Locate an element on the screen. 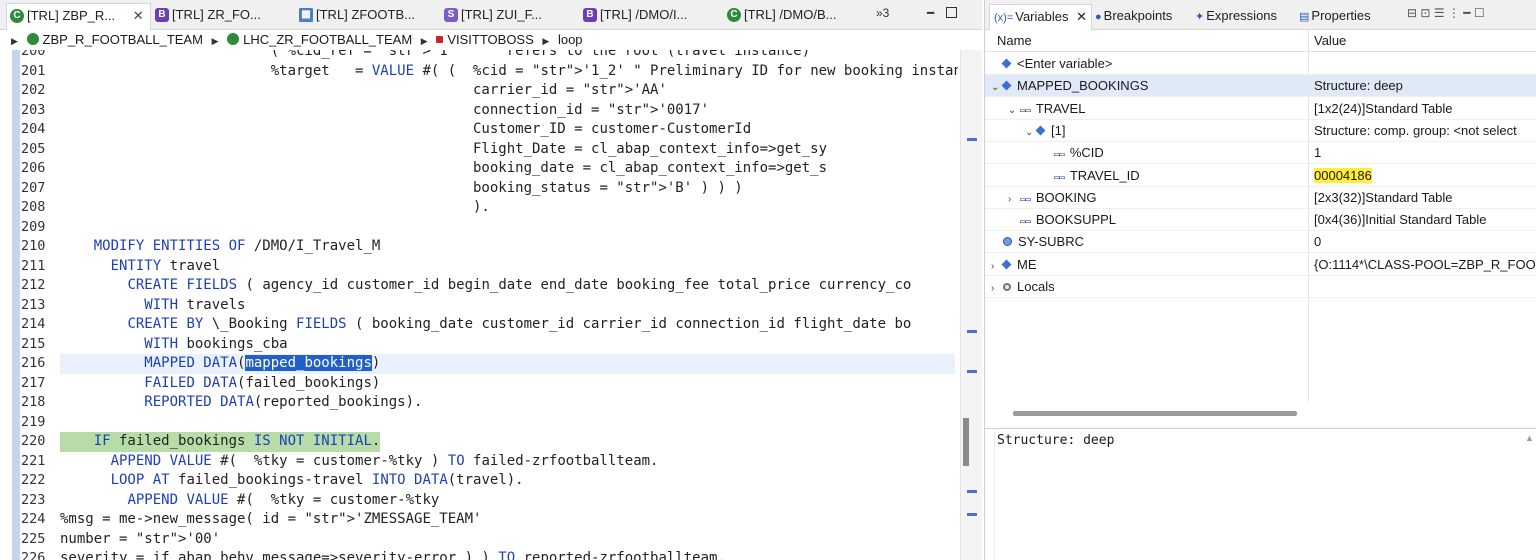 This screenshot has width=1536, height=560. code-text: Customer_ID = customer-CustomerId is located at coordinates (405, 130).